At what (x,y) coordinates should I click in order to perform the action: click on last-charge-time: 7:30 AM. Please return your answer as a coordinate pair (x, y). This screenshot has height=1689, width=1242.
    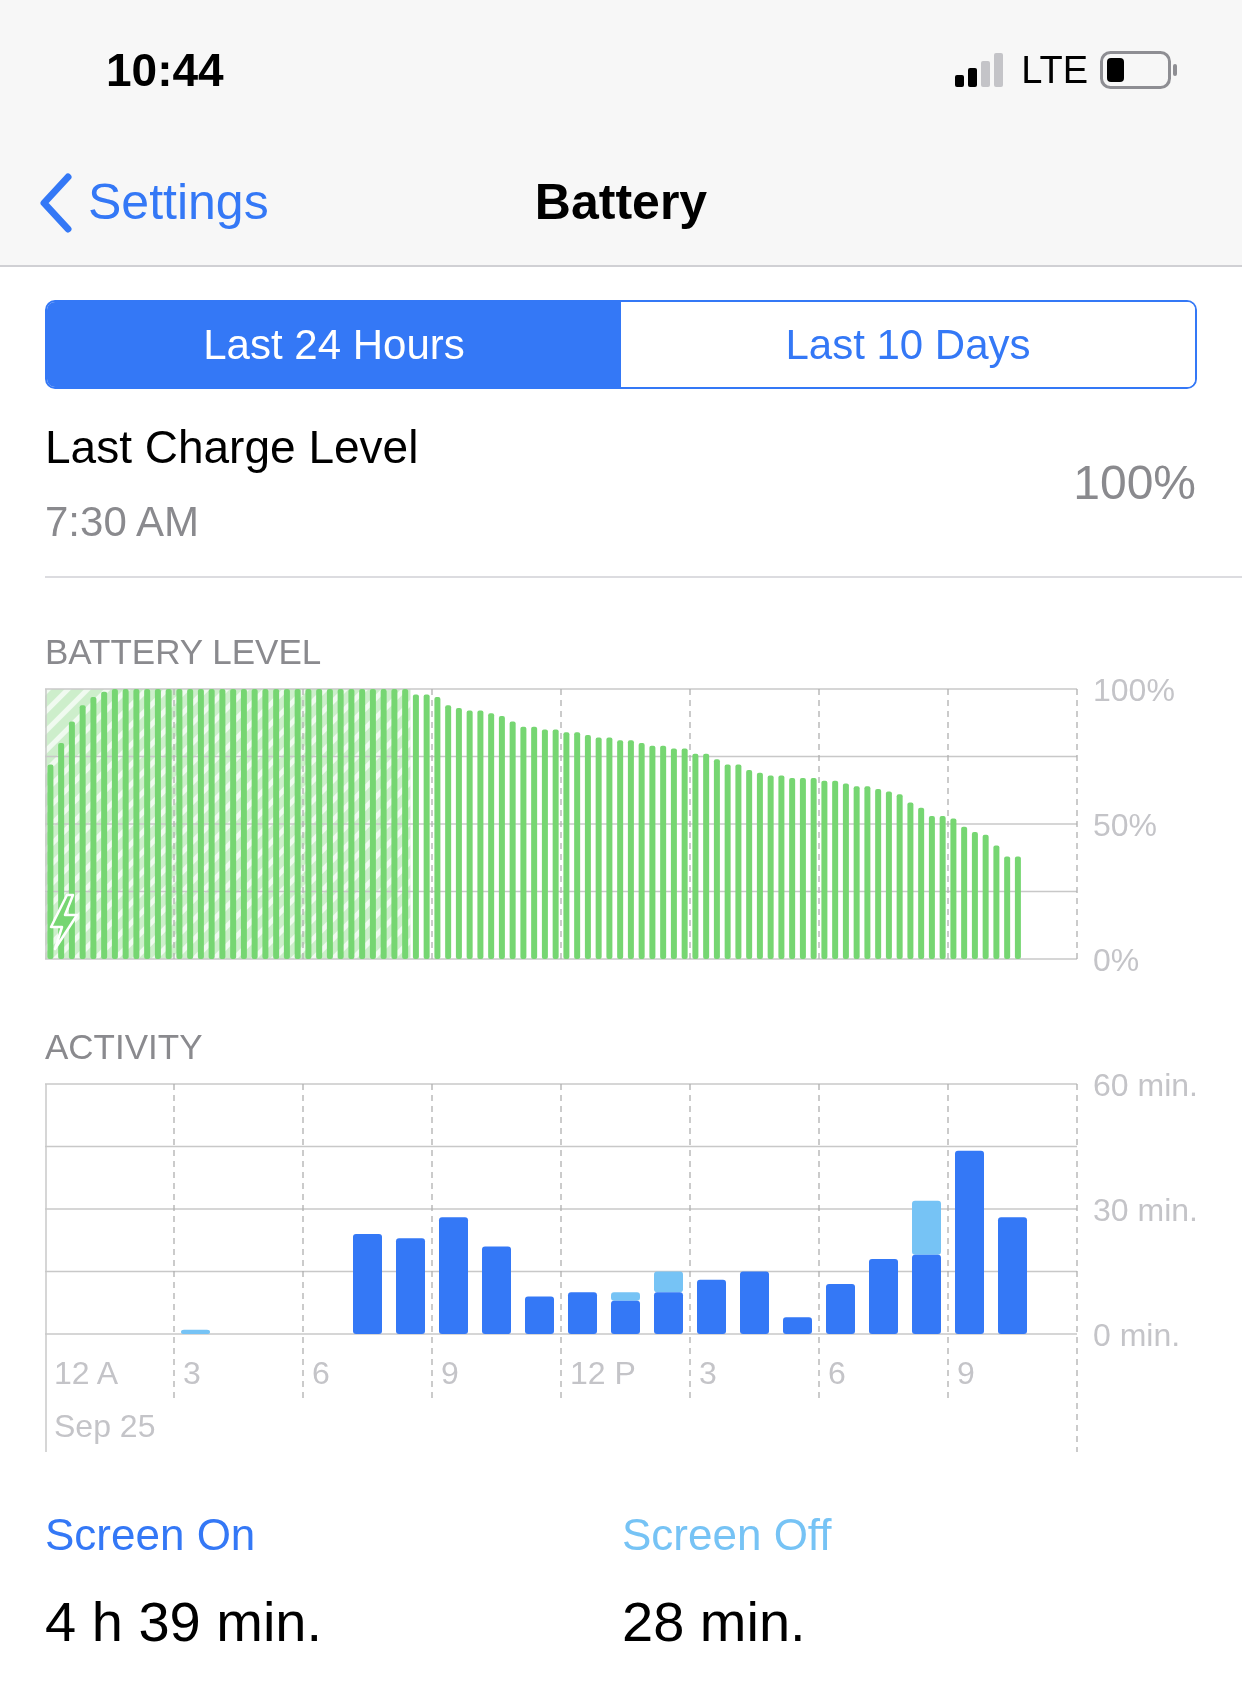
    Looking at the image, I should click on (123, 521).